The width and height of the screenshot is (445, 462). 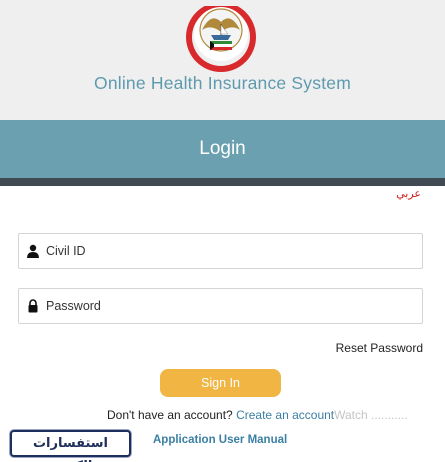 What do you see at coordinates (220, 383) in the screenshot?
I see `sign-in-button: Sign In` at bounding box center [220, 383].